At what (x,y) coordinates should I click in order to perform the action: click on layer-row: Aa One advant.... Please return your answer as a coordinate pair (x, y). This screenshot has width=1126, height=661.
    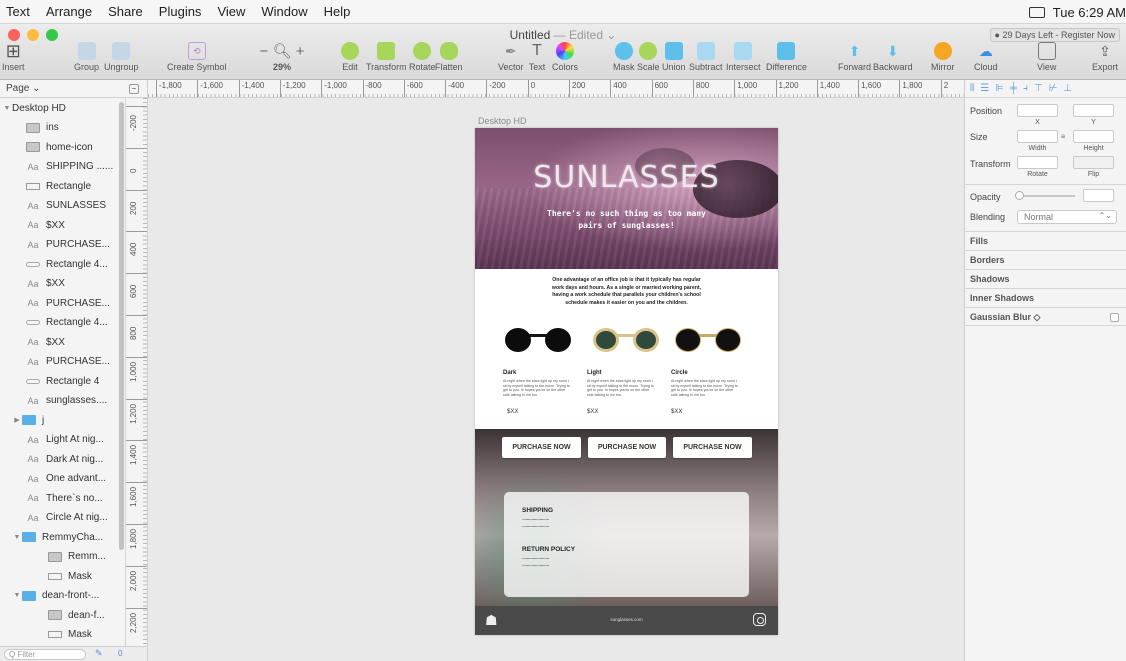
    Looking at the image, I should click on (62, 479).